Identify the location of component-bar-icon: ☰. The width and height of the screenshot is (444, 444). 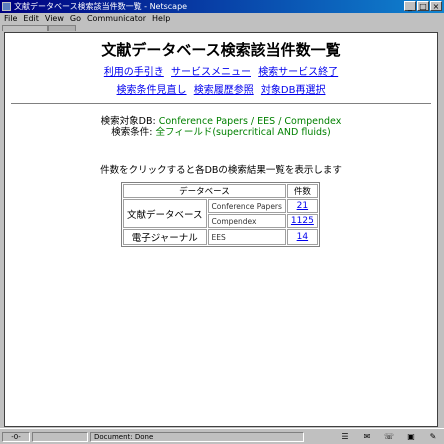
(345, 436).